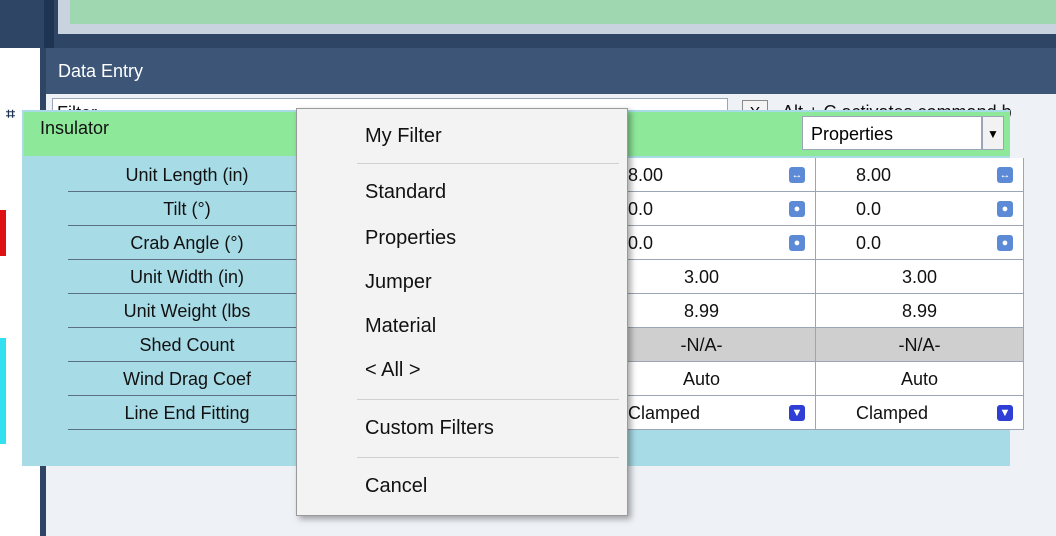 The image size is (1056, 536). What do you see at coordinates (403, 136) in the screenshot?
I see `menu-item-my-filter: My Filter` at bounding box center [403, 136].